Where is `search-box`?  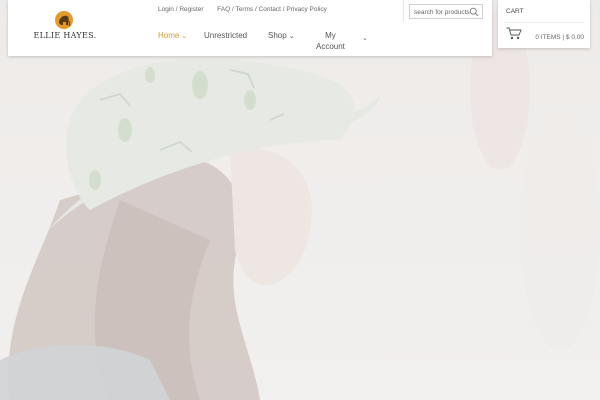
search-box is located at coordinates (446, 11).